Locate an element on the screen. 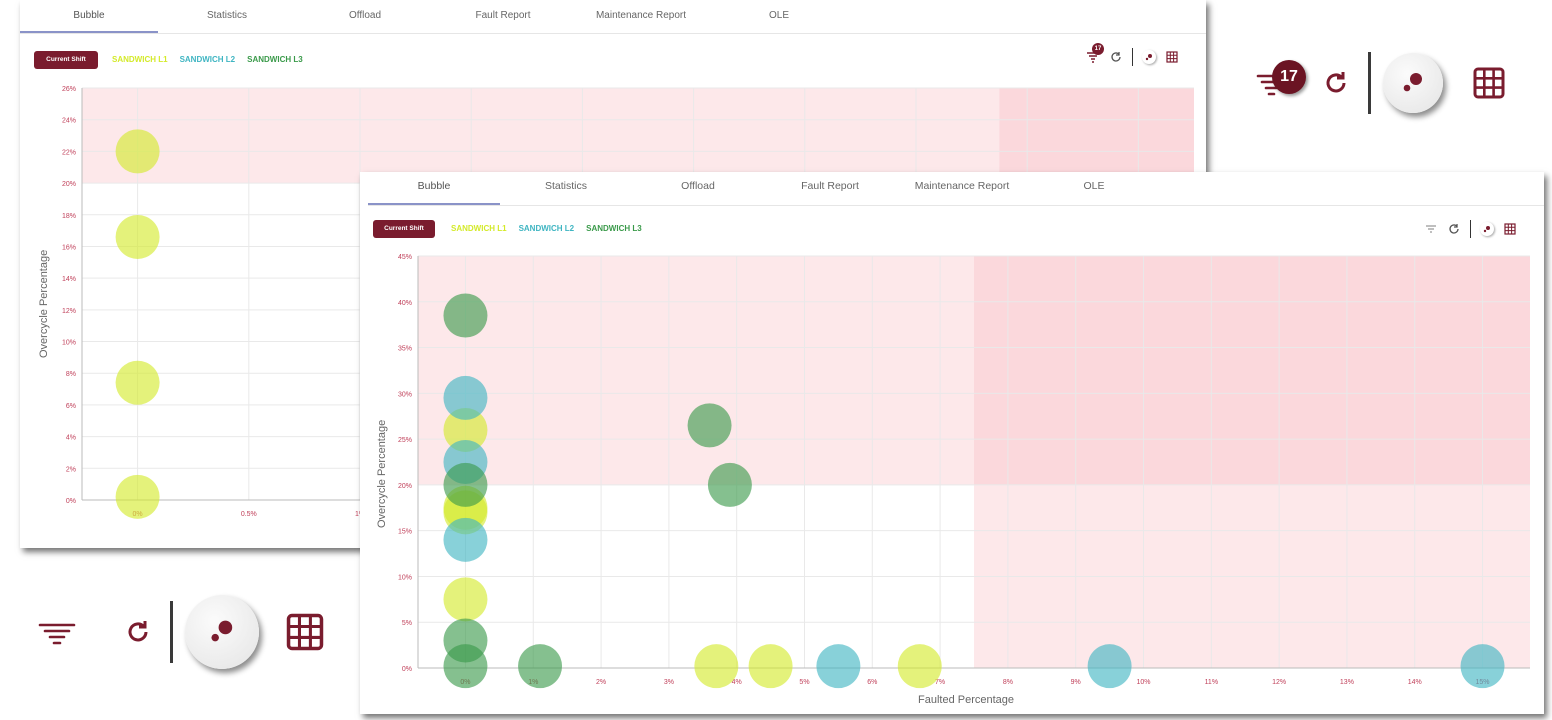  y-tick-label: 14% is located at coordinates (69, 279).